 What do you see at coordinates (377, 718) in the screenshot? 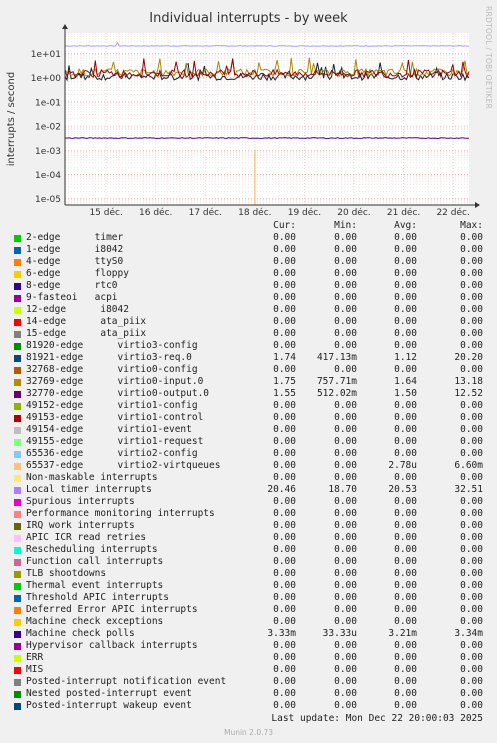
I see `last-update: Last update: Mon Dec 22 20:00:03 2025` at bounding box center [377, 718].